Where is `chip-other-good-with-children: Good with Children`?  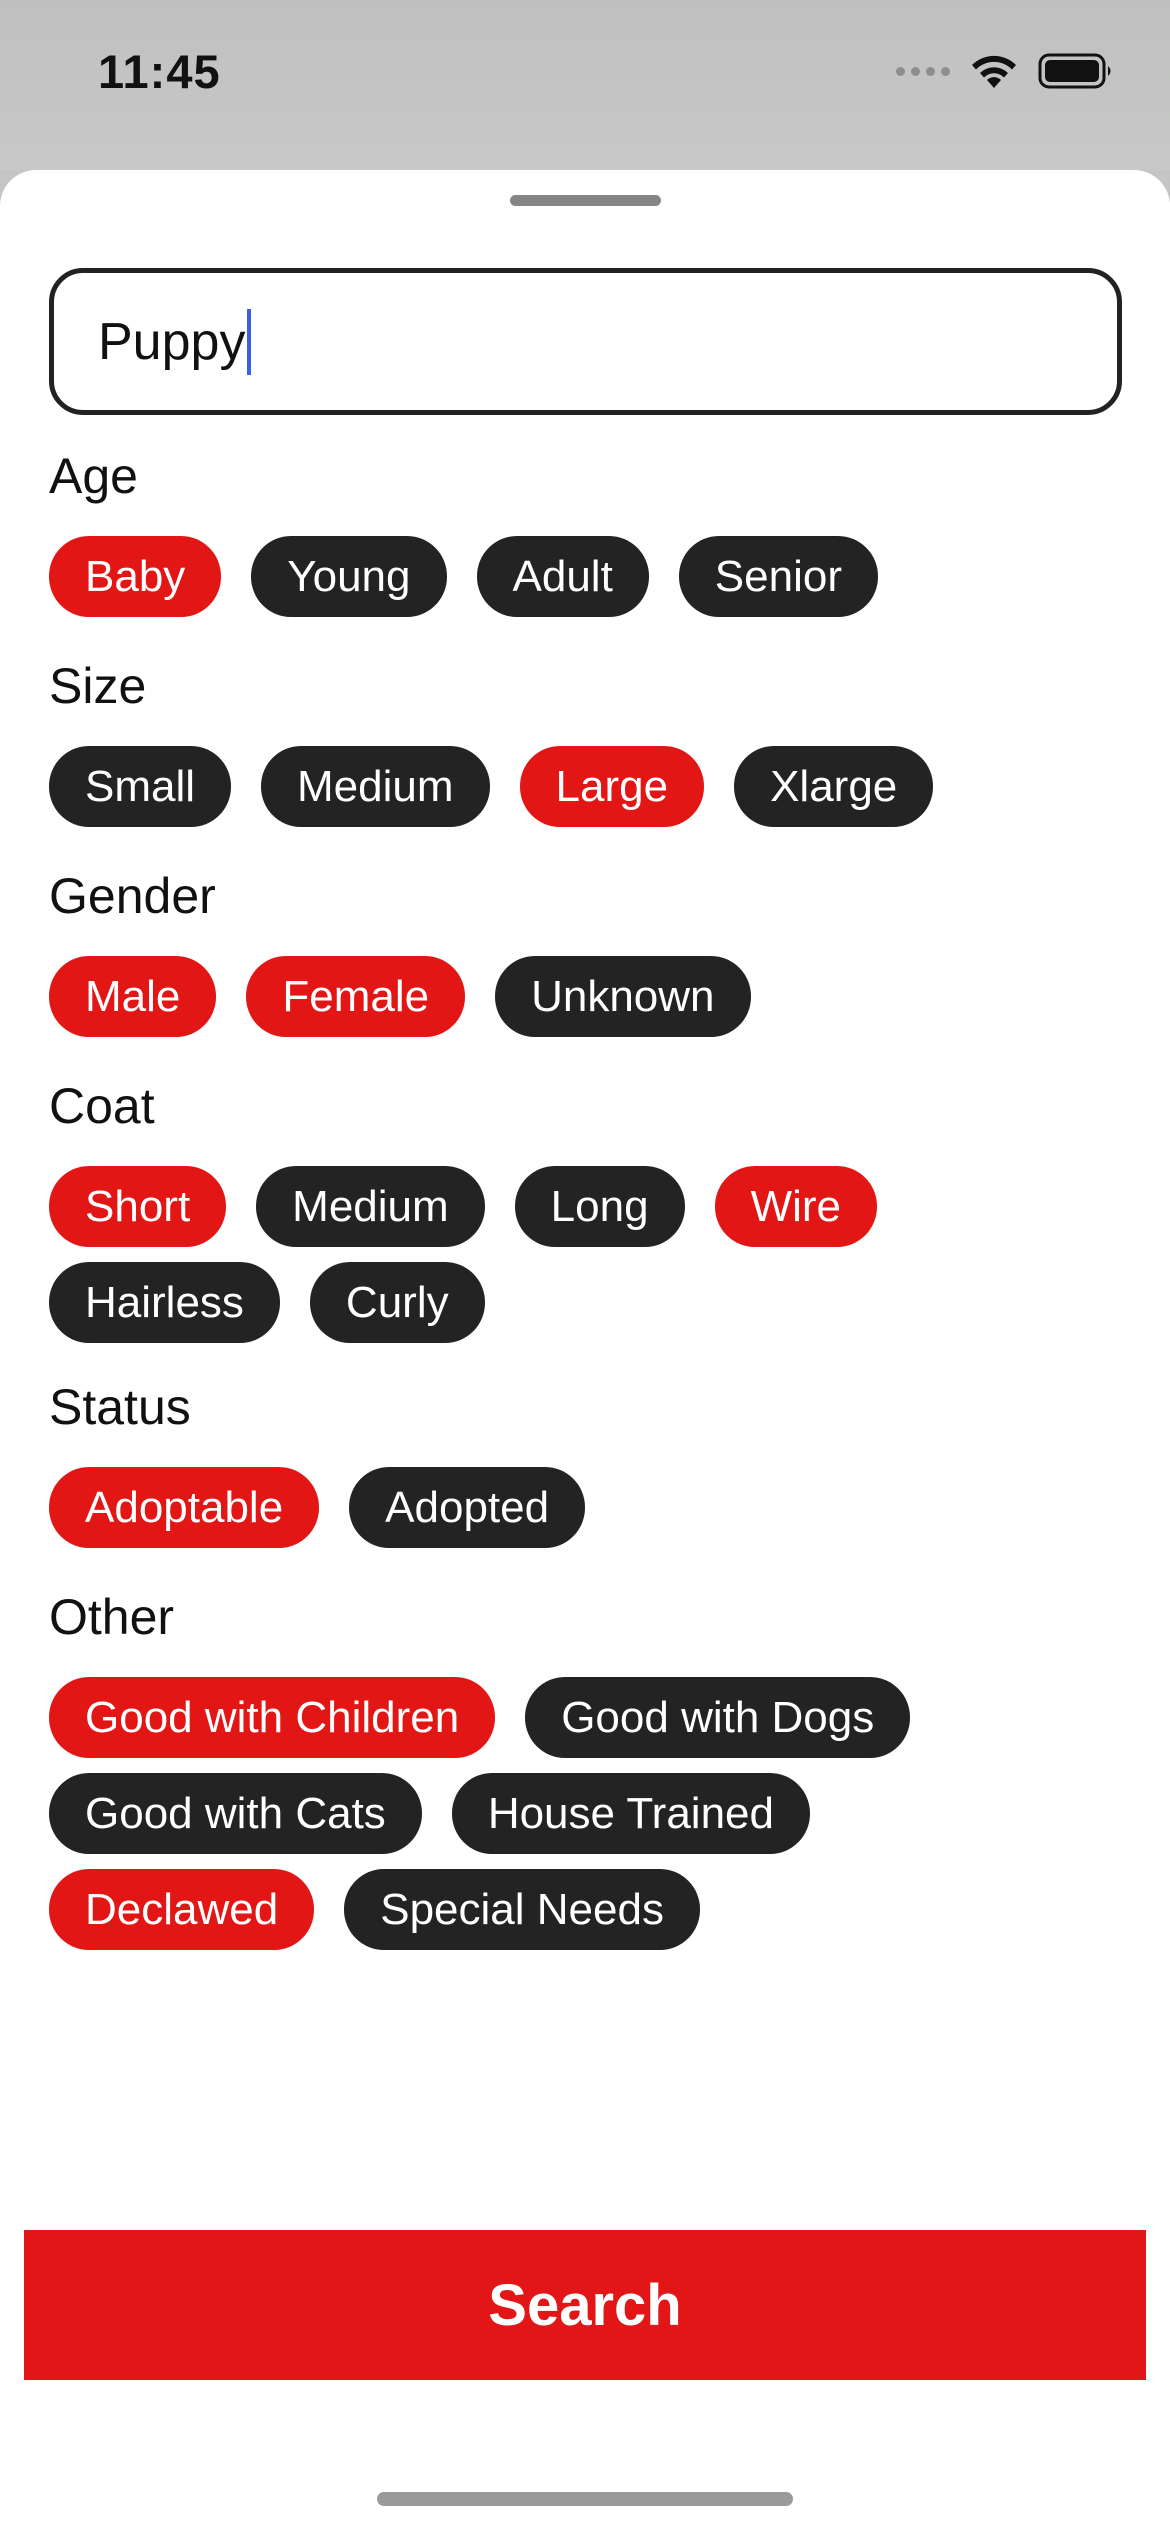
chip-other-good-with-children: Good with Children is located at coordinates (272, 1717).